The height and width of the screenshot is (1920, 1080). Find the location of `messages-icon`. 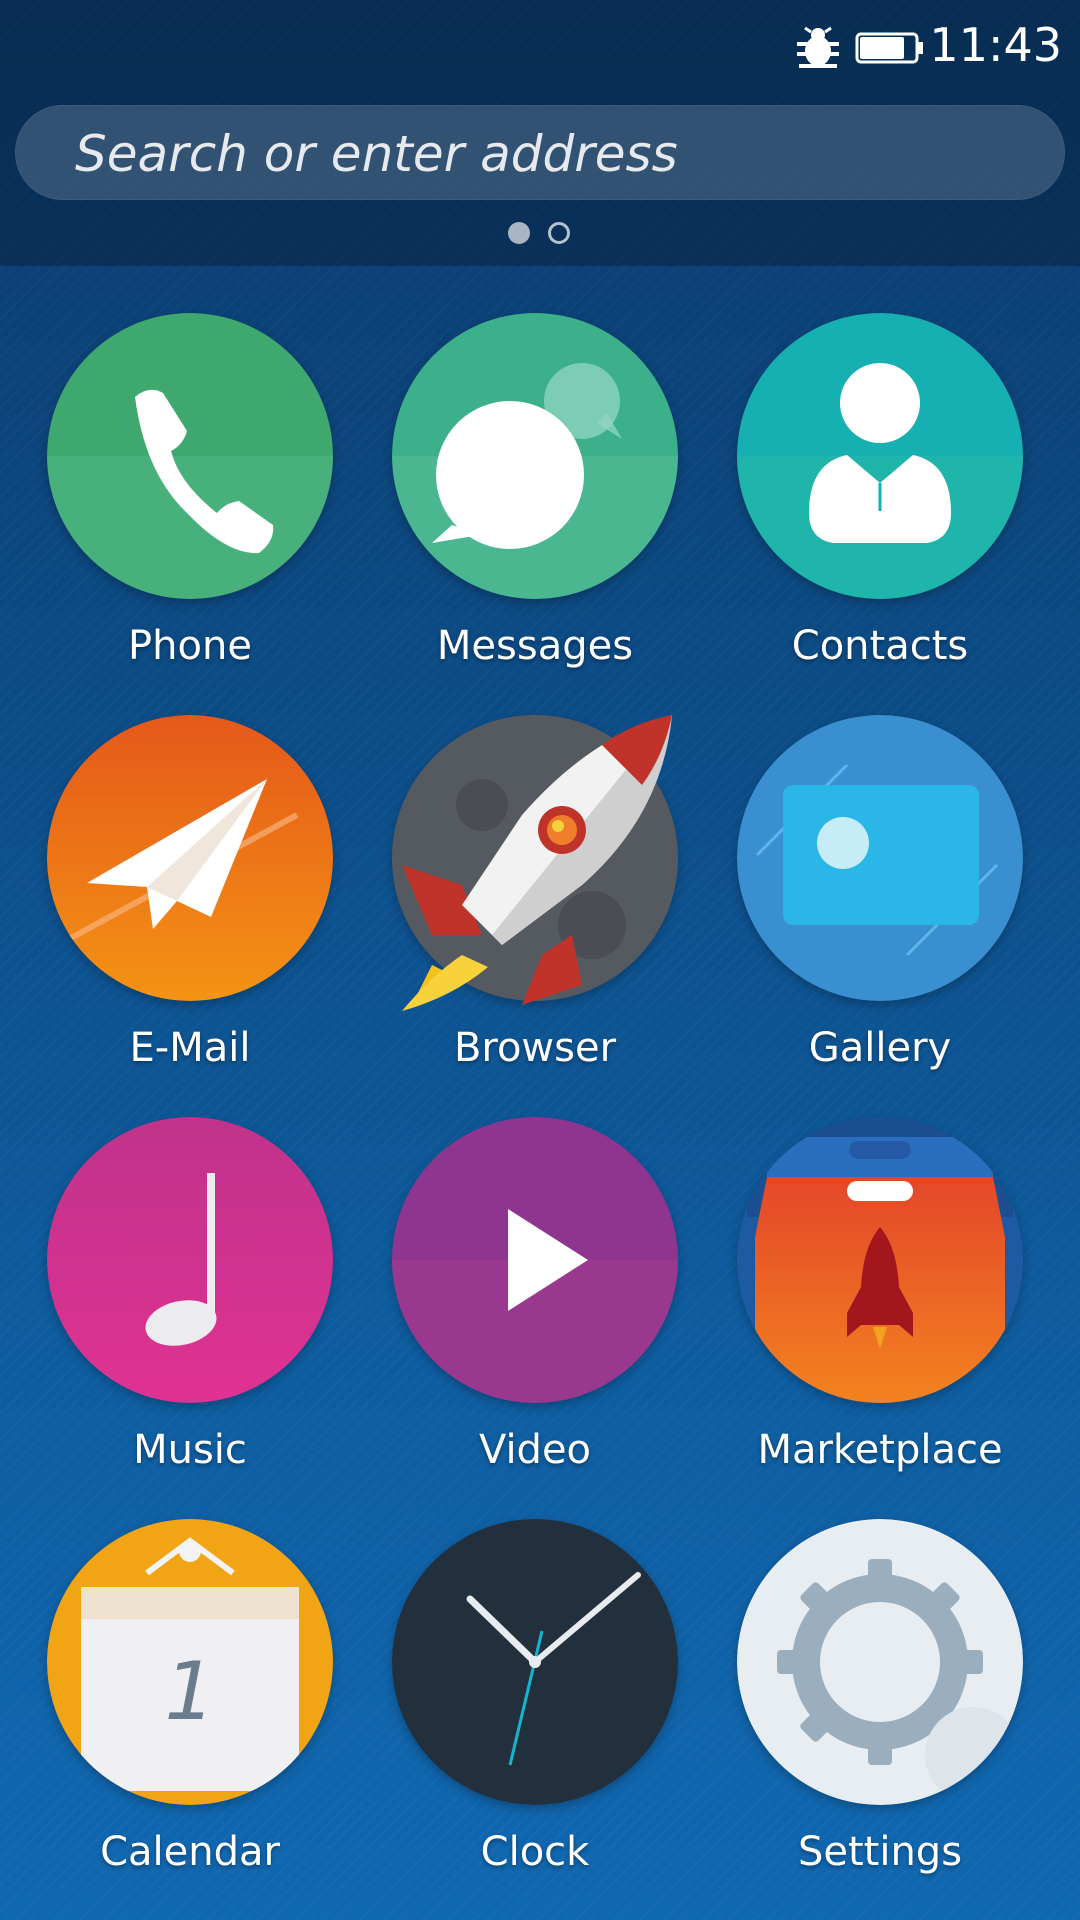

messages-icon is located at coordinates (535, 456).